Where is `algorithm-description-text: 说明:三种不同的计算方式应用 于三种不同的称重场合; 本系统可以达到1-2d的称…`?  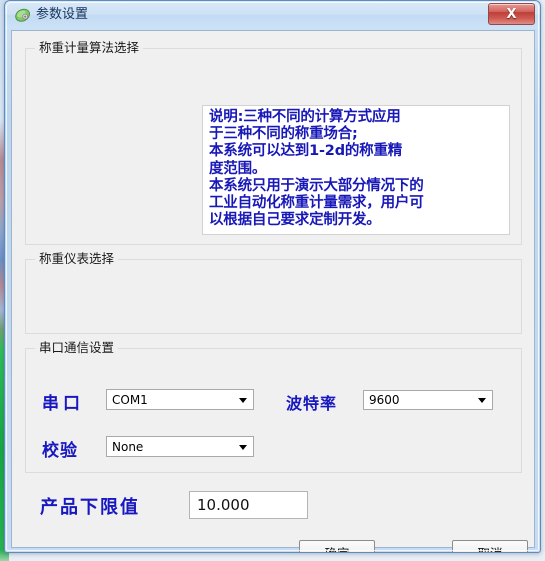 algorithm-description-text: 说明:三种不同的计算方式应用 于三种不同的称重场合; 本系统可以达到1-2d的称… is located at coordinates (316, 169).